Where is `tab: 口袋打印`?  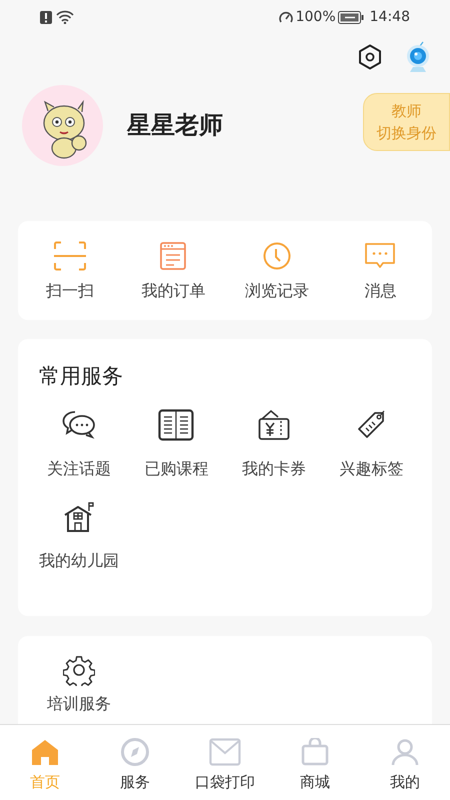
tab: 口袋打印 is located at coordinates (225, 762).